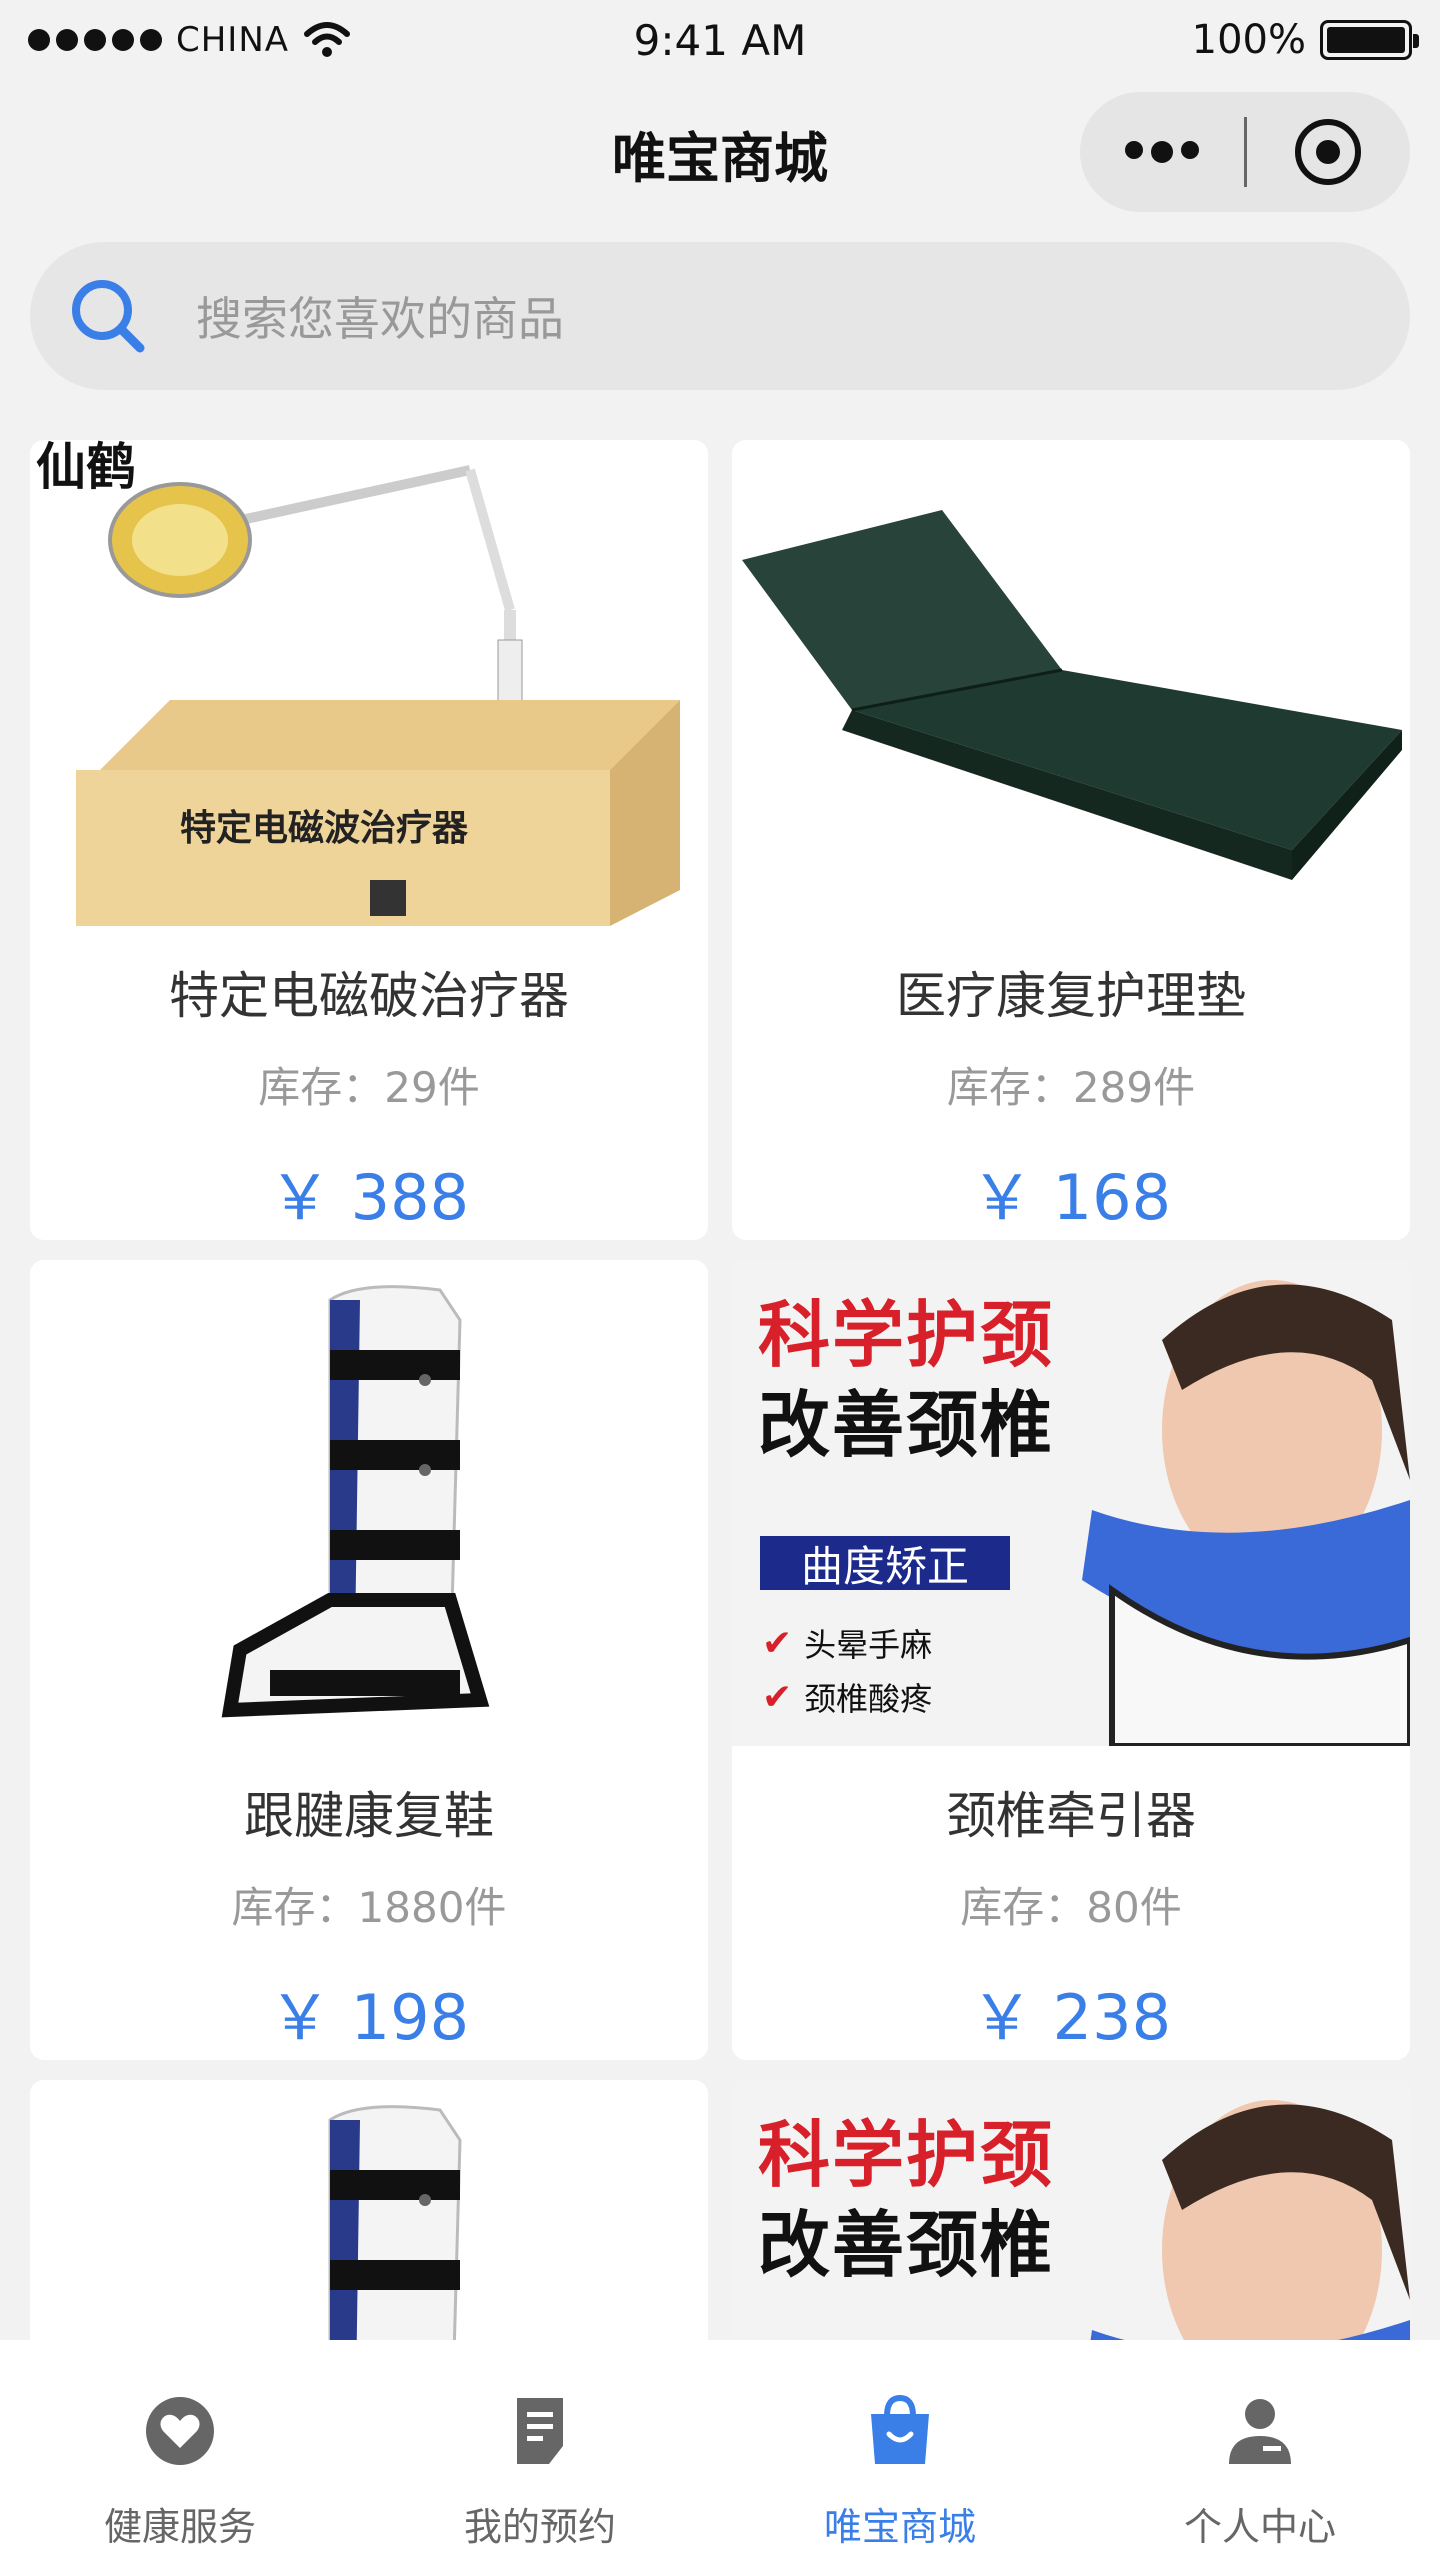  I want to click on tab-bar: 健康服务 我的预约 唯宝商城 个人中心, so click(720, 2450).